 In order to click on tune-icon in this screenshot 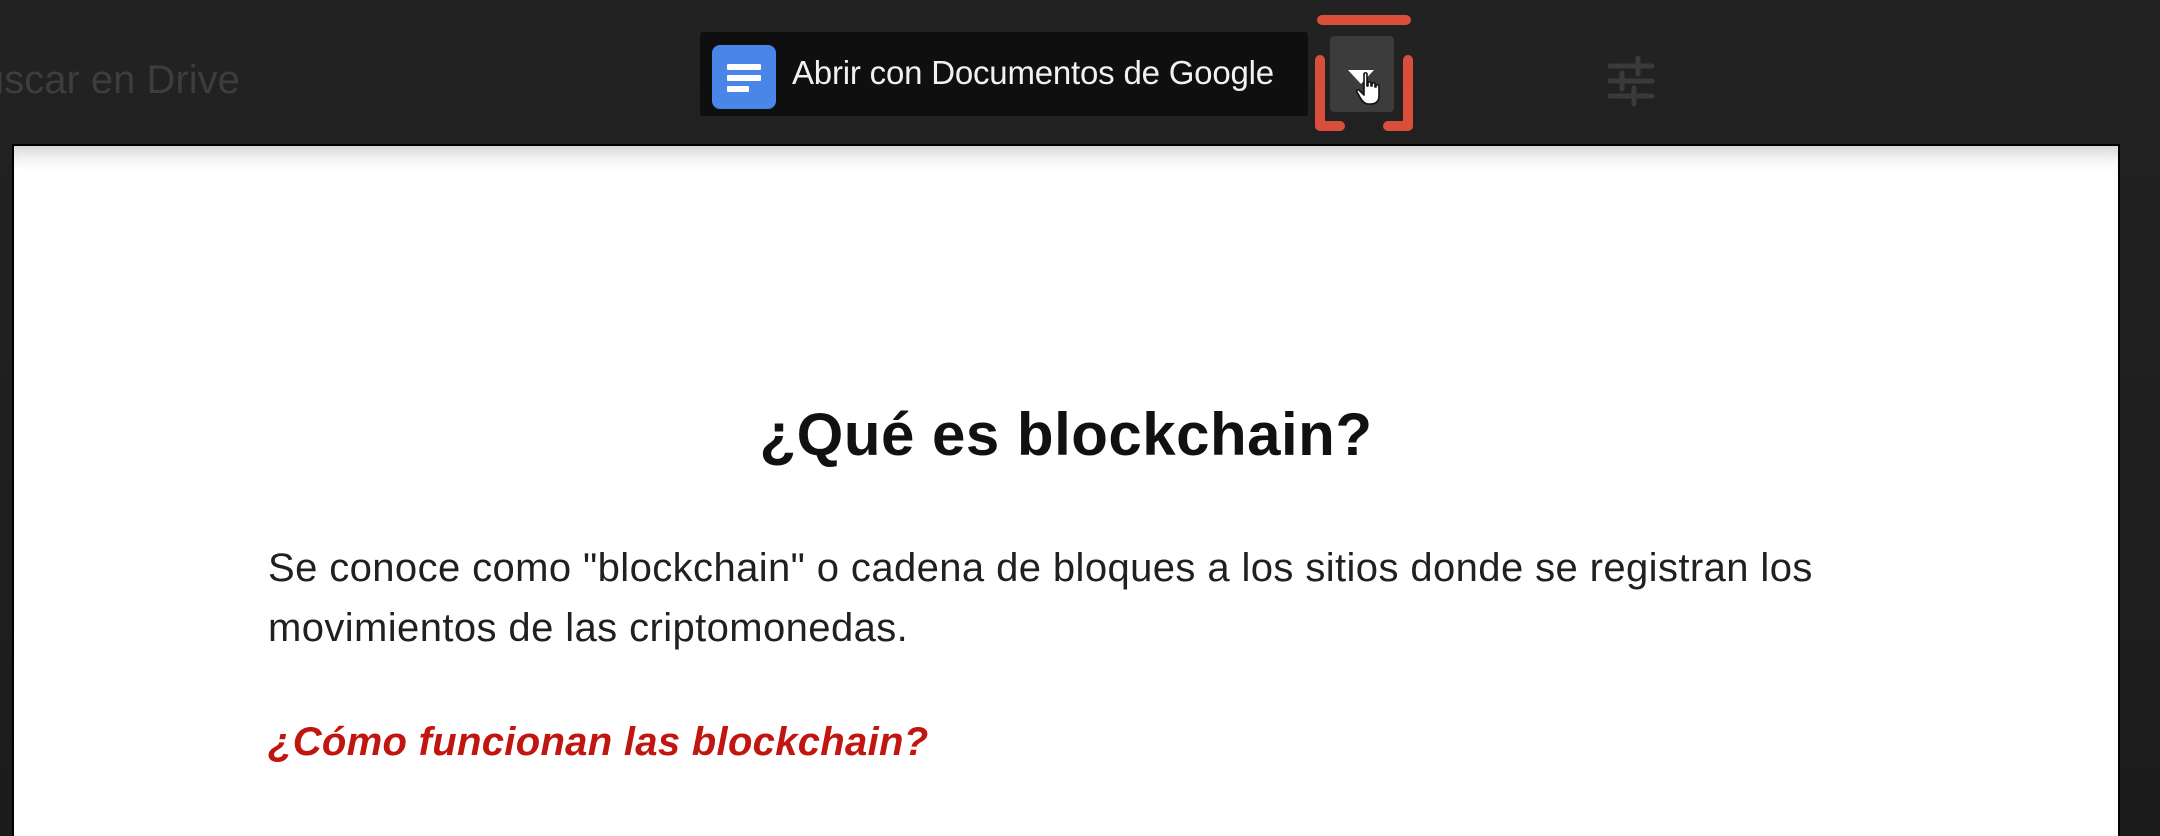, I will do `click(1631, 81)`.